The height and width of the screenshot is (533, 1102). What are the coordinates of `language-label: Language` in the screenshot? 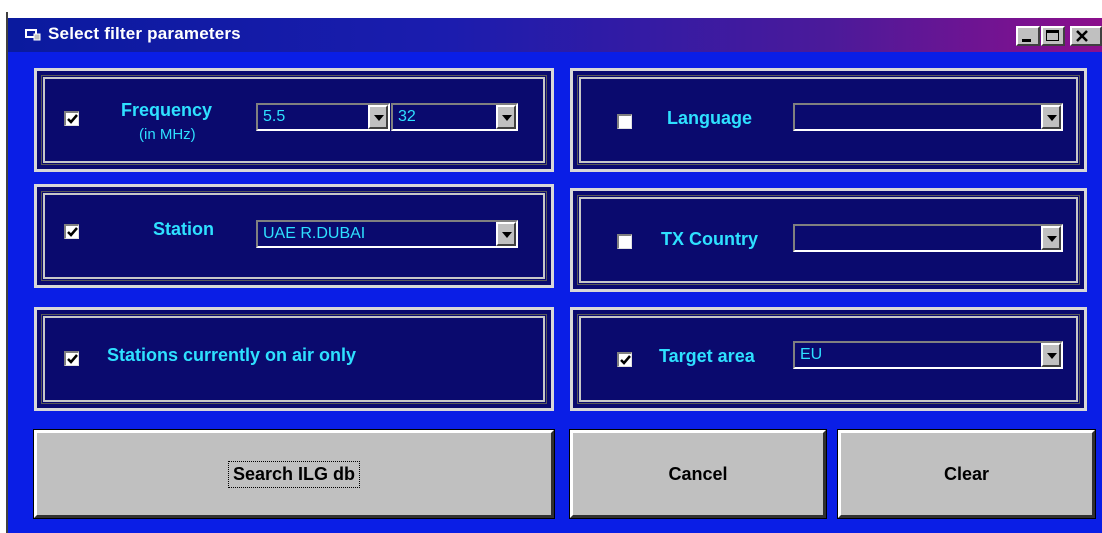 It's located at (710, 118).